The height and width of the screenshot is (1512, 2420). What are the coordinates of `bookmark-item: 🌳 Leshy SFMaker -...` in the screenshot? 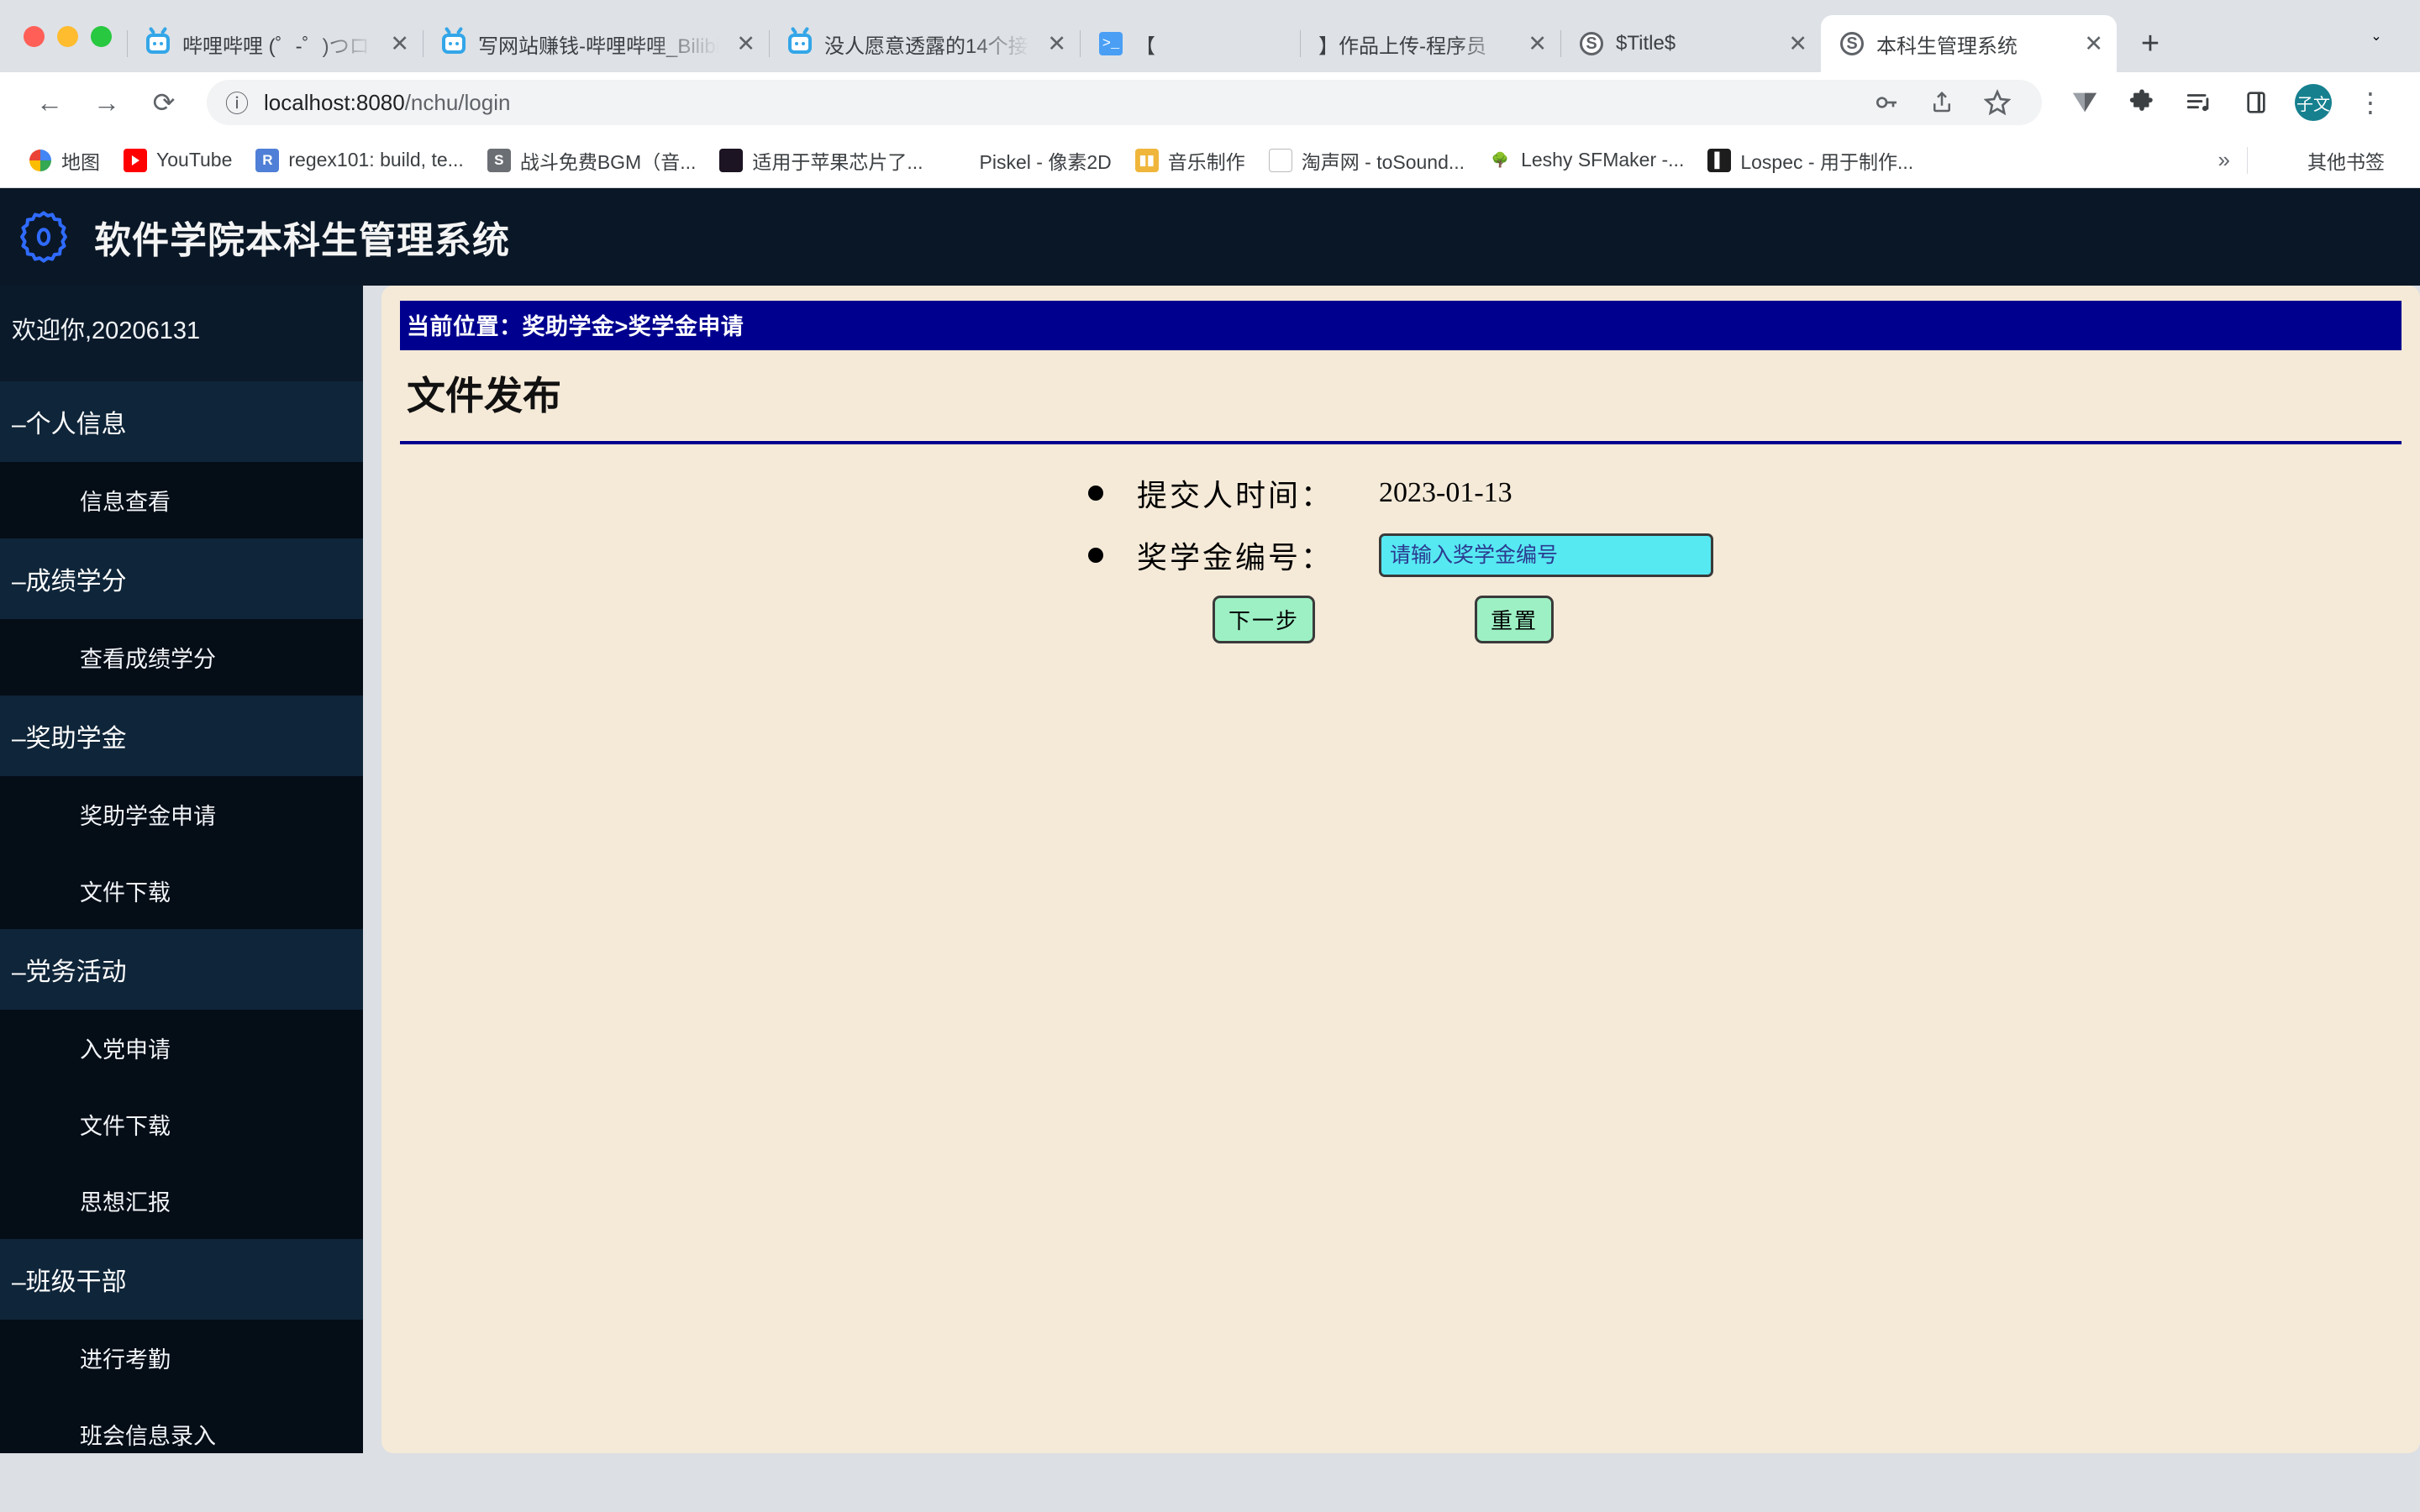 It's located at (1586, 160).